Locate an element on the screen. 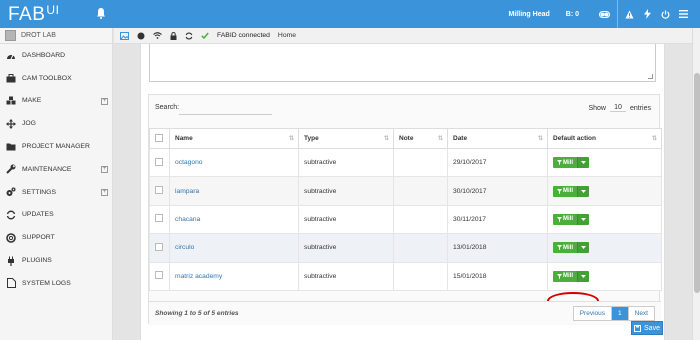 This screenshot has width=700, height=340. table-row: chacana subtractive 30/11/2017 Mill is located at coordinates (405, 219).